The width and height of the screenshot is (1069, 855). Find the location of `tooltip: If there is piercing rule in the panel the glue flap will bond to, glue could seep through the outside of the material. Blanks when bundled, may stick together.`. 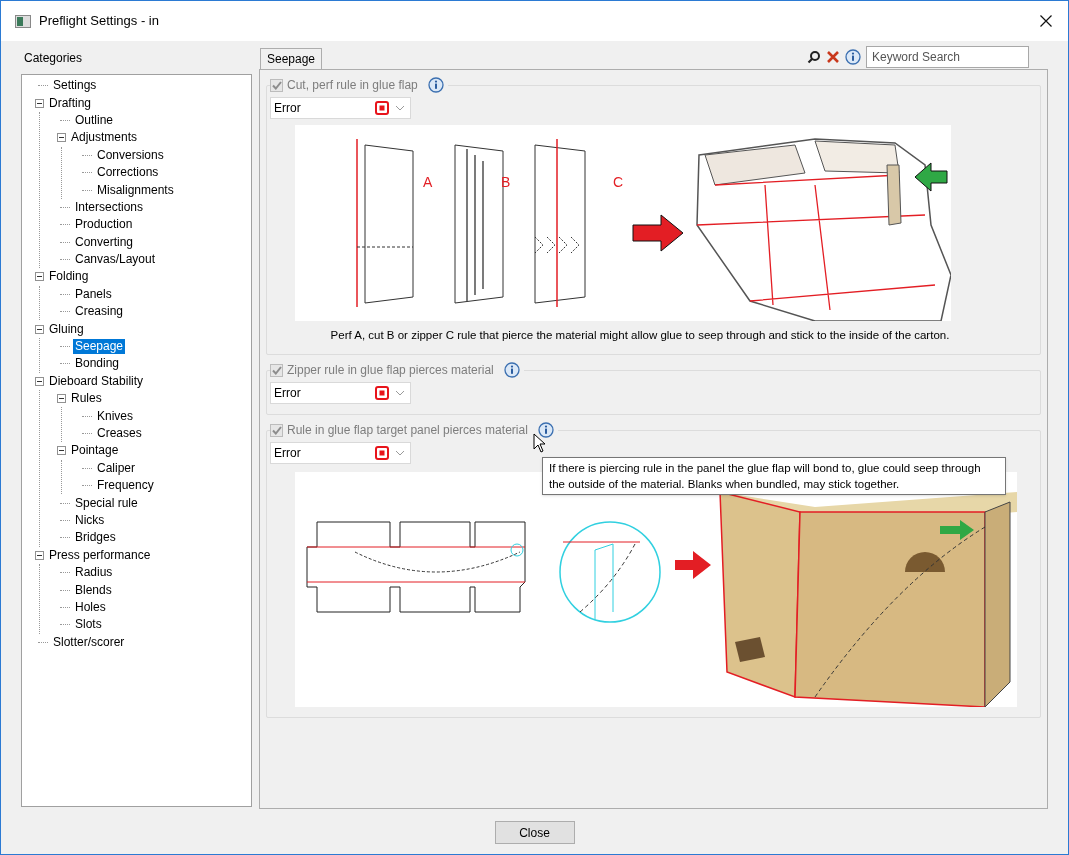

tooltip: If there is piercing rule in the panel the glue flap will bond to, glue could seep through the outside of the material. Blanks when bundled, may stick together. is located at coordinates (774, 476).